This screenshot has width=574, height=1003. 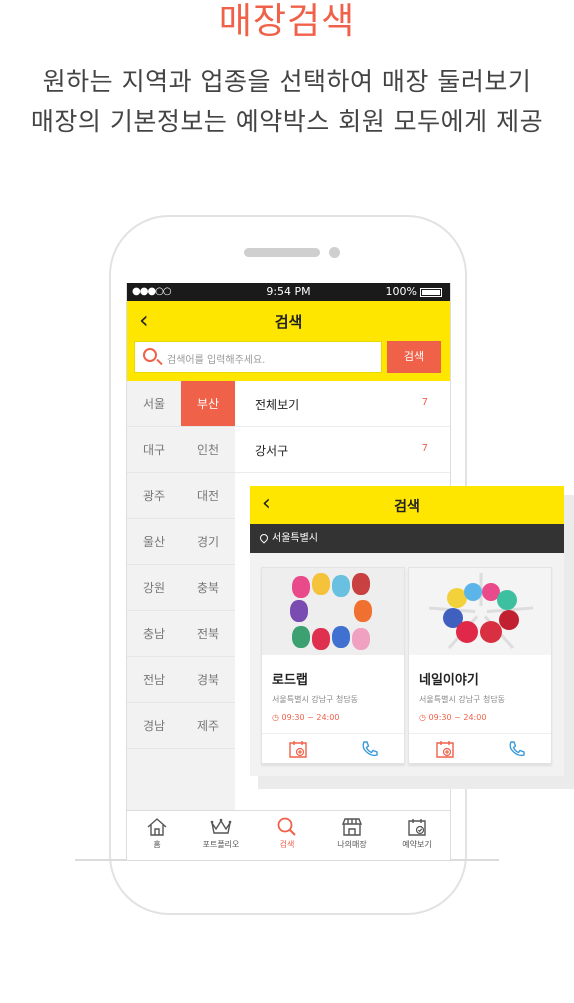 I want to click on tab-label: 검색, so click(x=287, y=844).